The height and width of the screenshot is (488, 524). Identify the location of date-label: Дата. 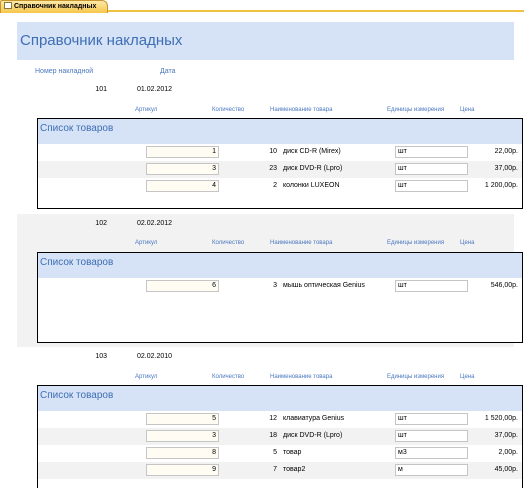
(168, 71).